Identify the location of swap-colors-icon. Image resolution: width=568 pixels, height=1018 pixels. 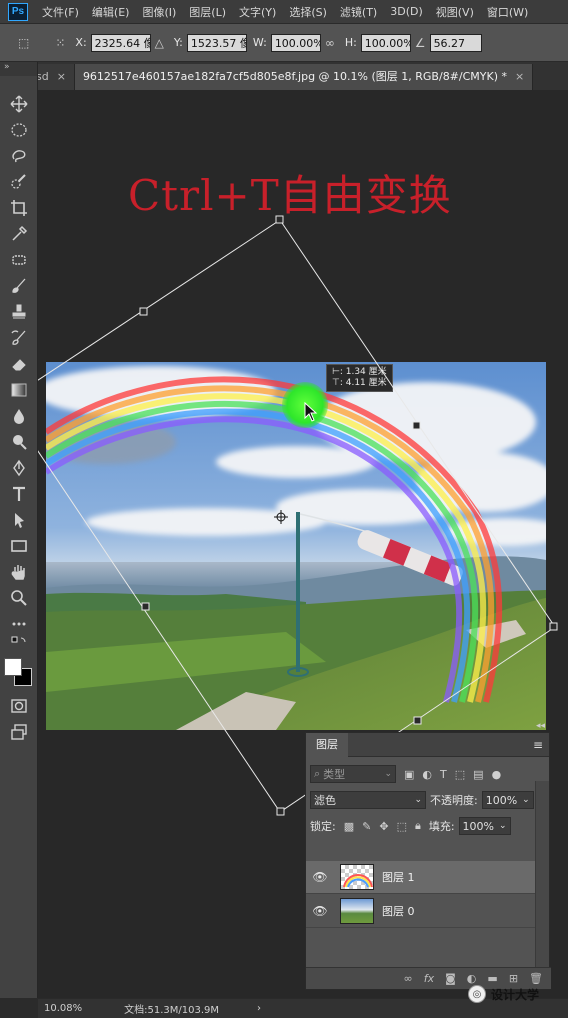
(19, 644).